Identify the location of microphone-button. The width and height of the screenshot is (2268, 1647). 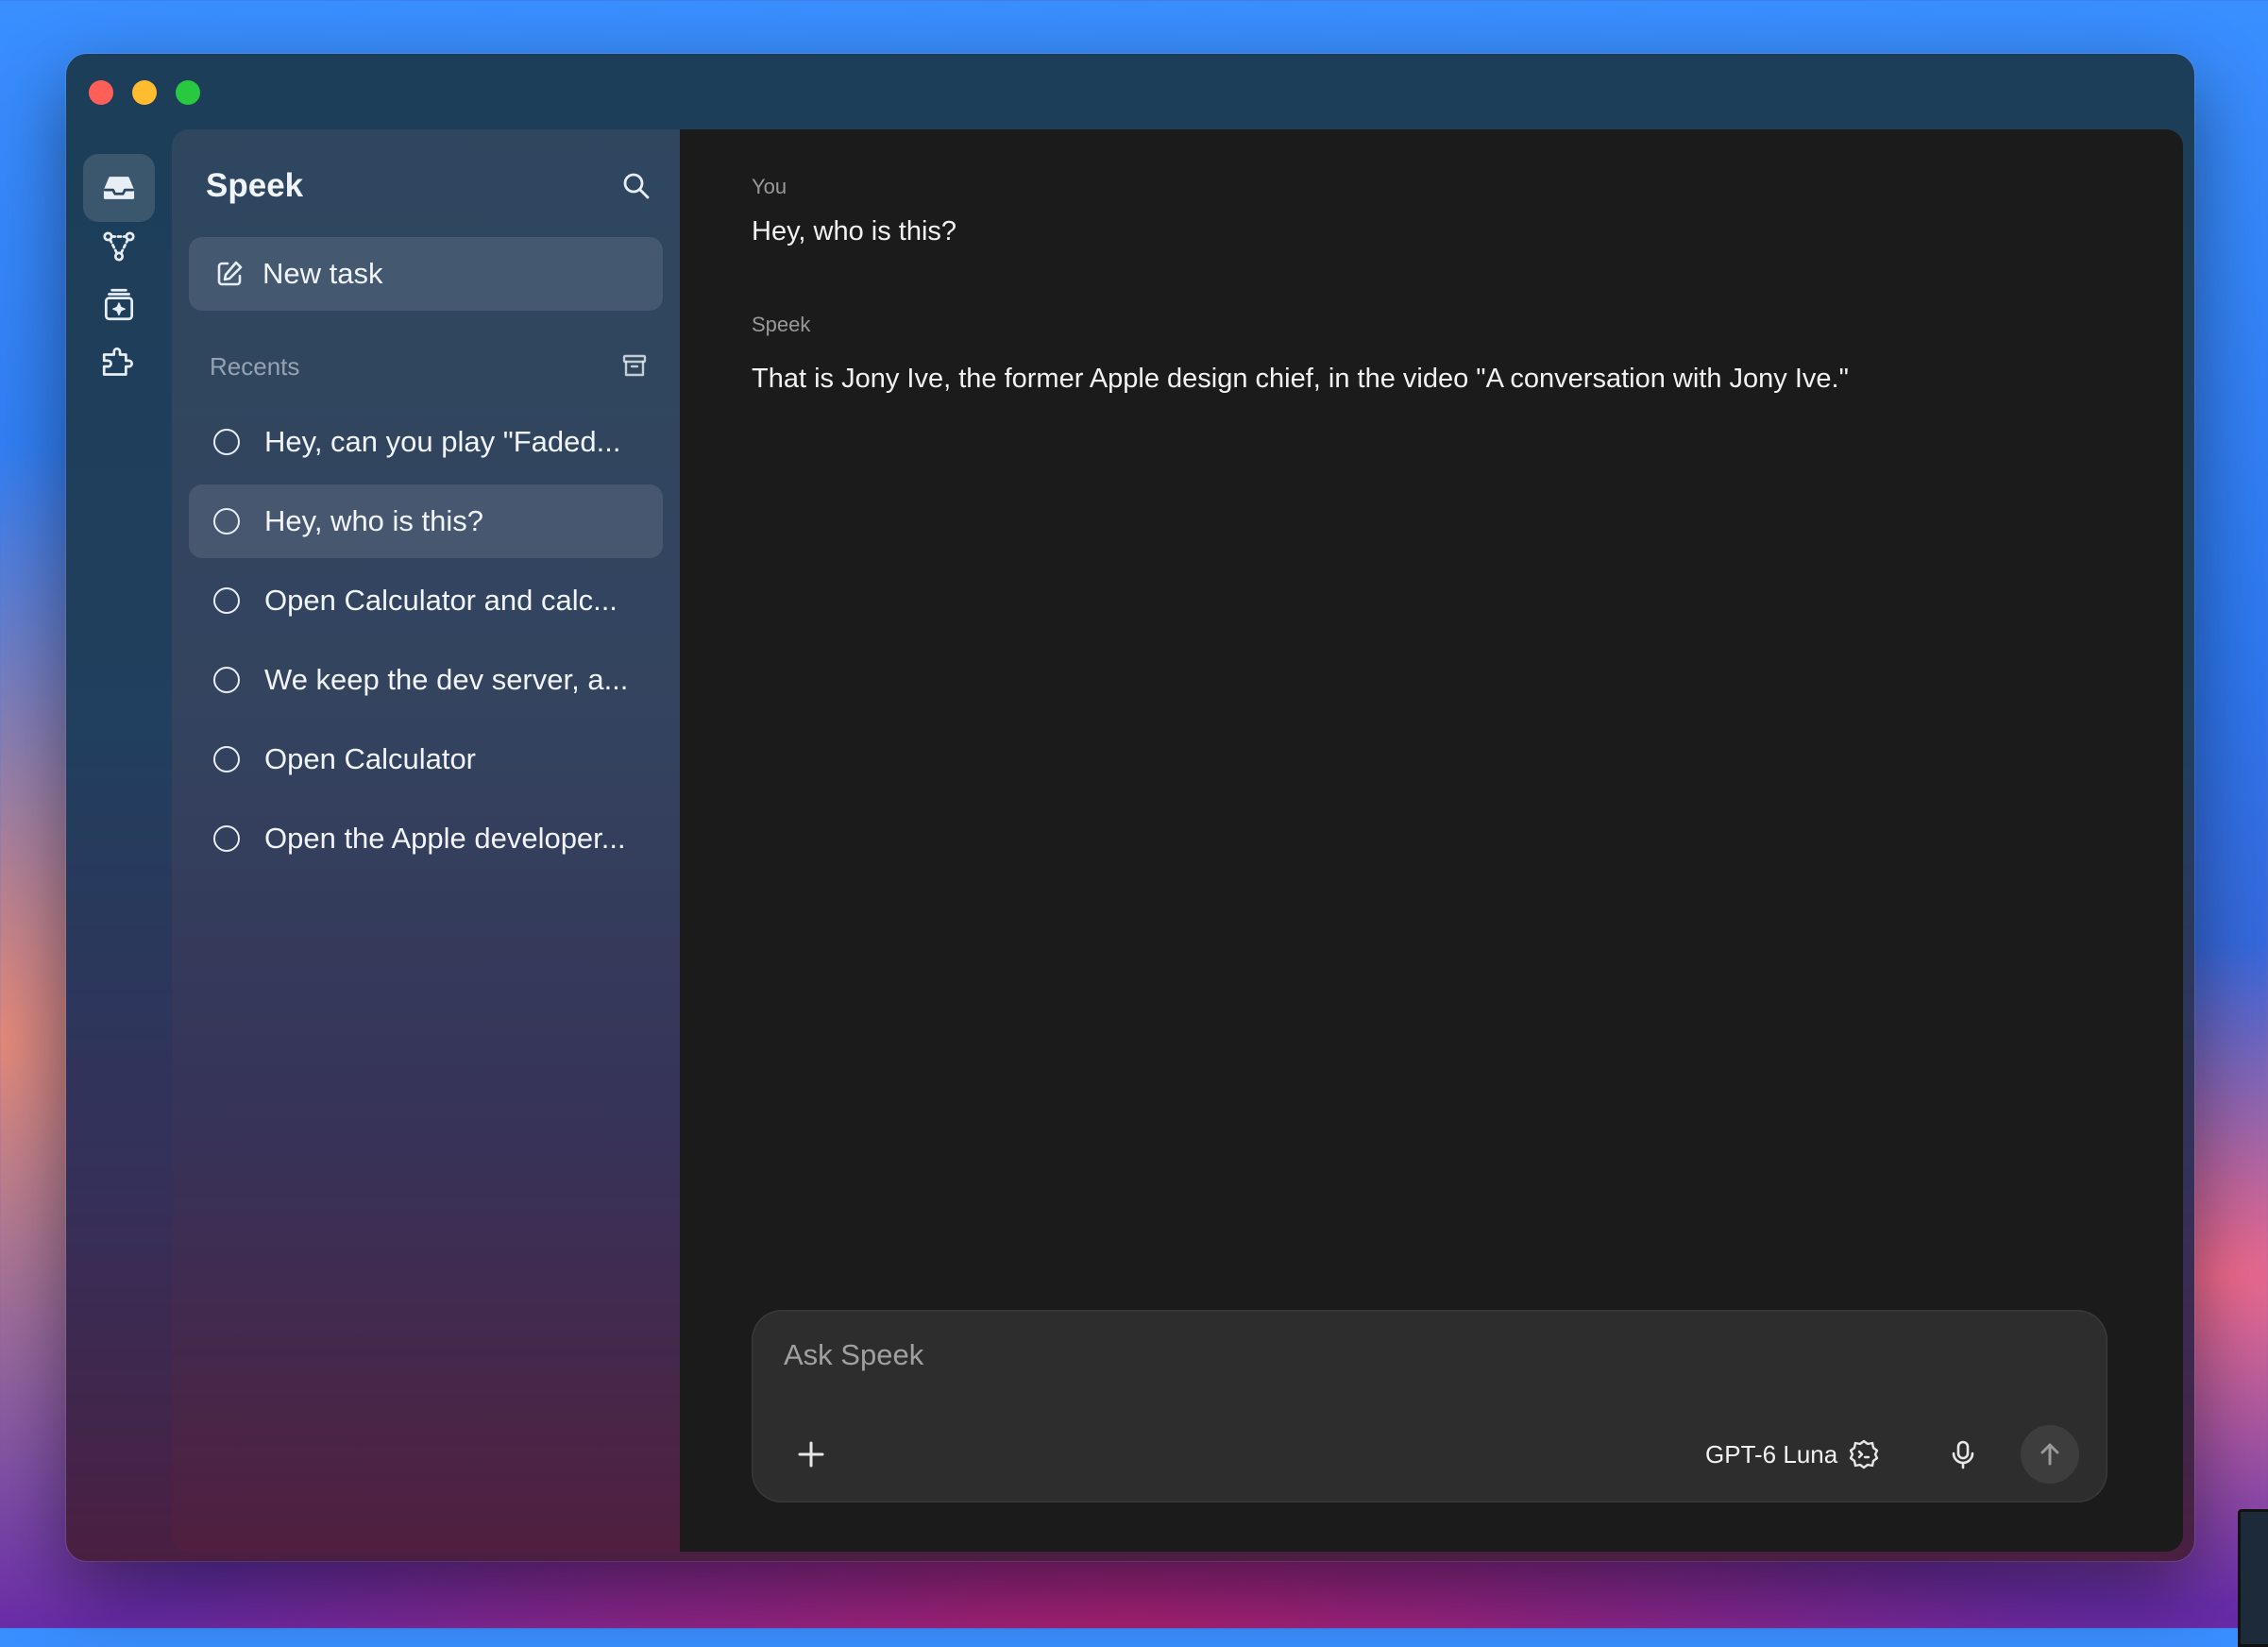
(1963, 1454).